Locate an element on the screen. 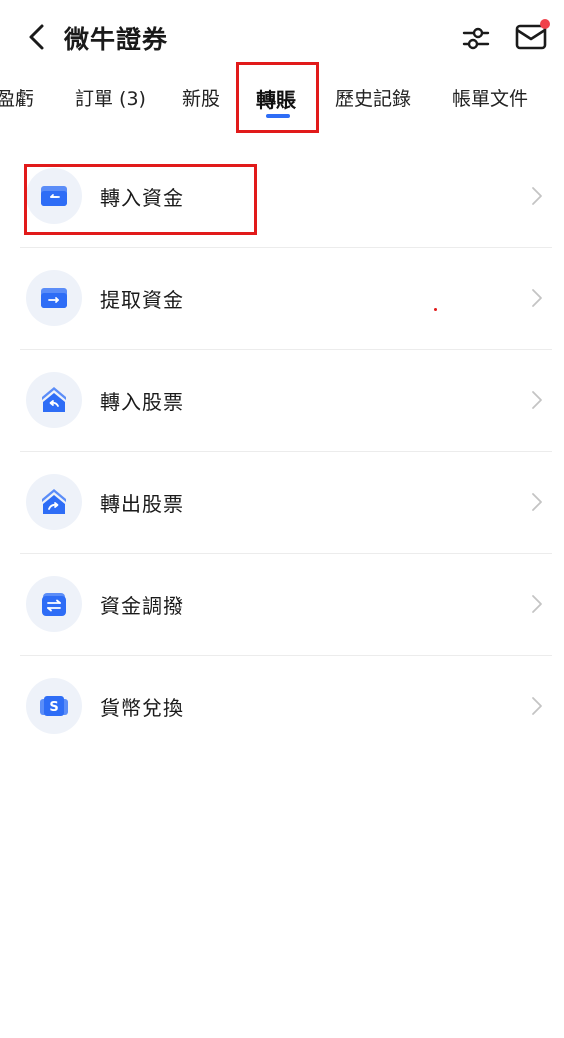 The image size is (564, 1038). sliders-icon is located at coordinates (476, 38).